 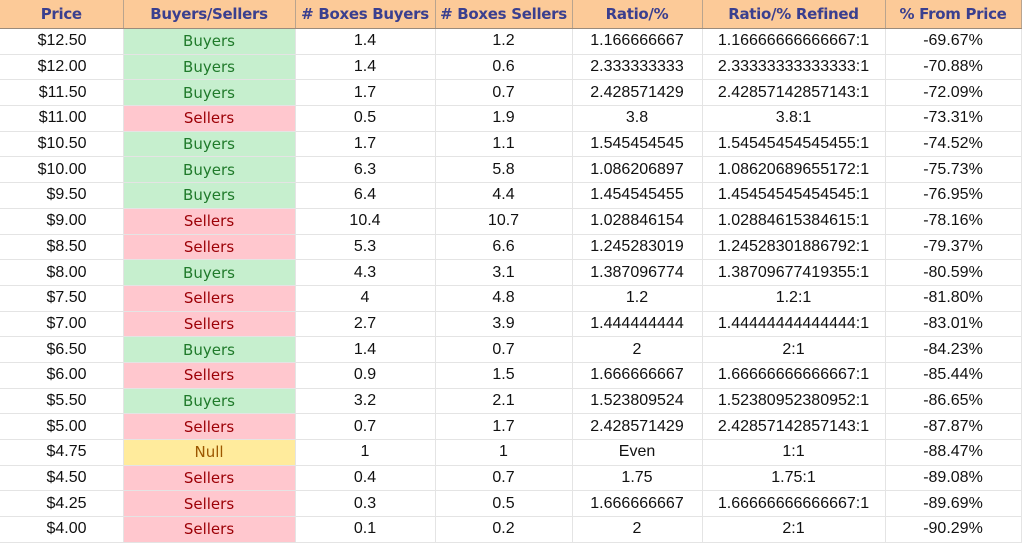 I want to click on boxes-sellers-cell: 0.6, so click(x=504, y=67).